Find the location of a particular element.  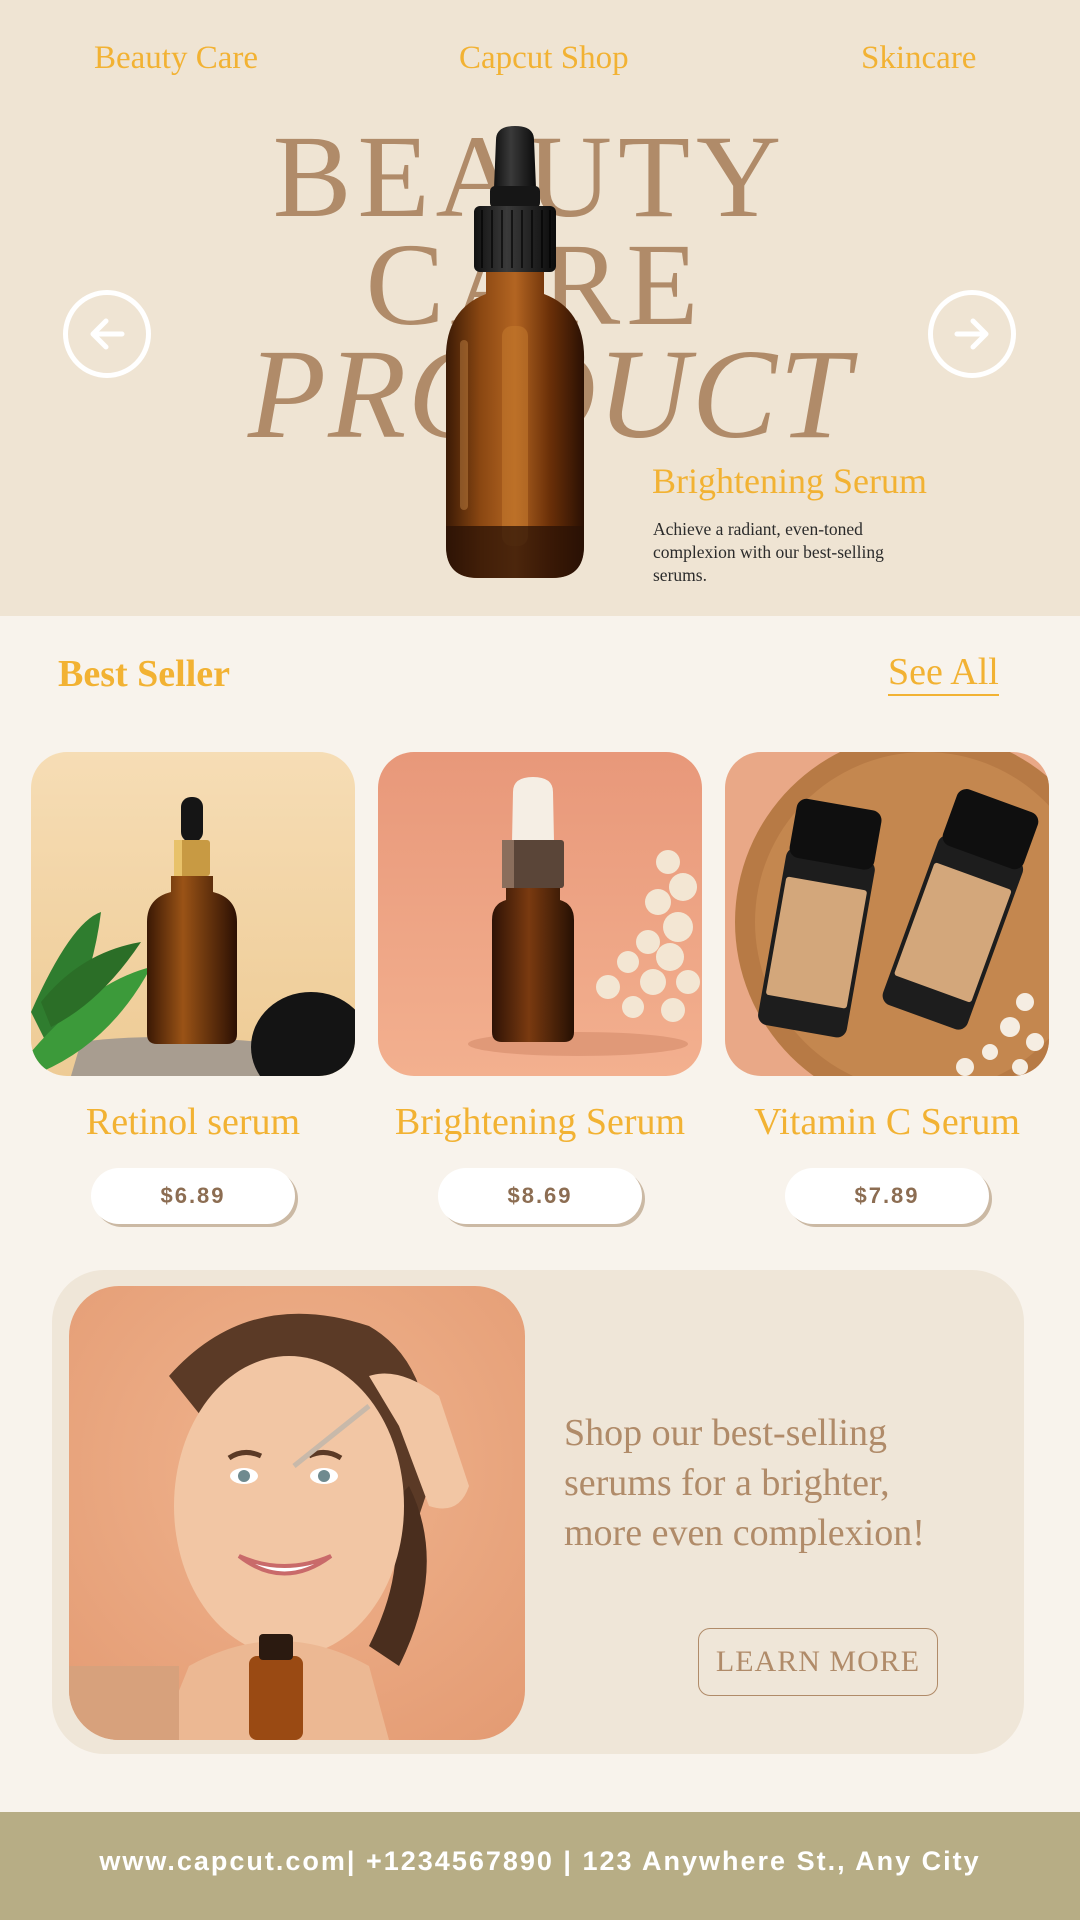

see-all-link: See All is located at coordinates (943, 674).